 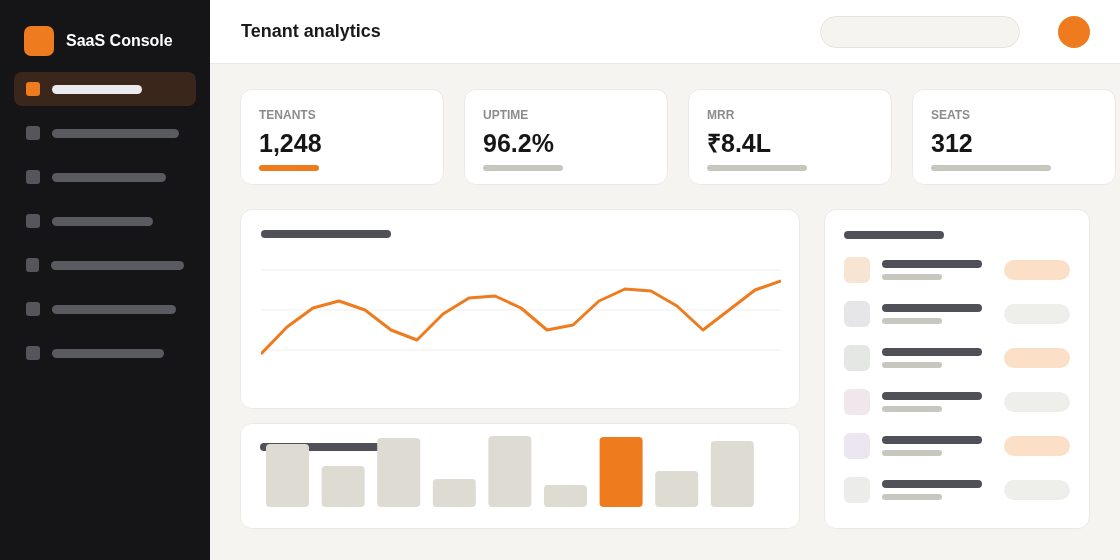 I want to click on stat-label: MRR, so click(x=721, y=115).